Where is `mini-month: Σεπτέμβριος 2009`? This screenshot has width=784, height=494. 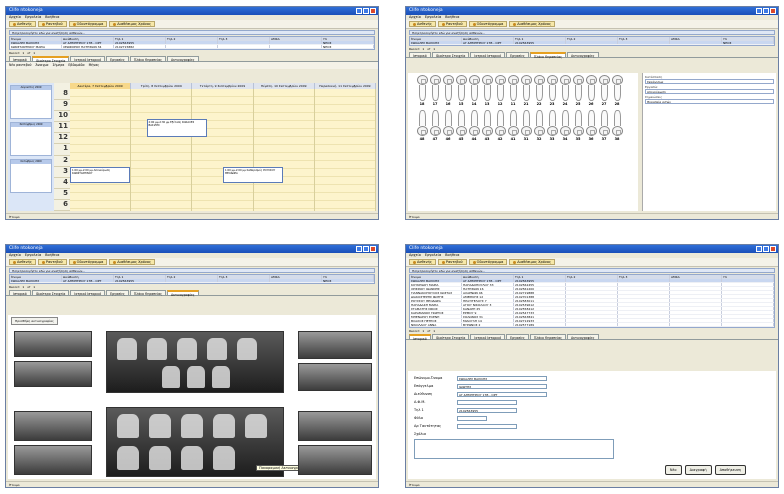
mini-month: Σεπτέμβριος 2009 is located at coordinates (31, 139).